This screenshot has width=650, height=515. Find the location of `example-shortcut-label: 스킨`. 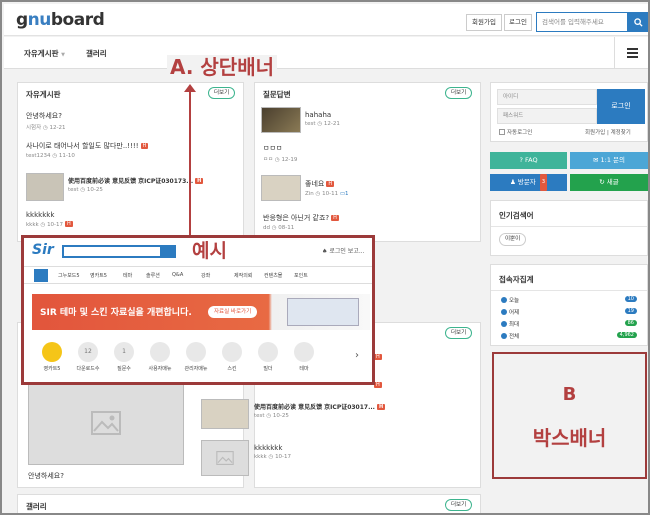

example-shortcut-label: 스킨 is located at coordinates (232, 369).